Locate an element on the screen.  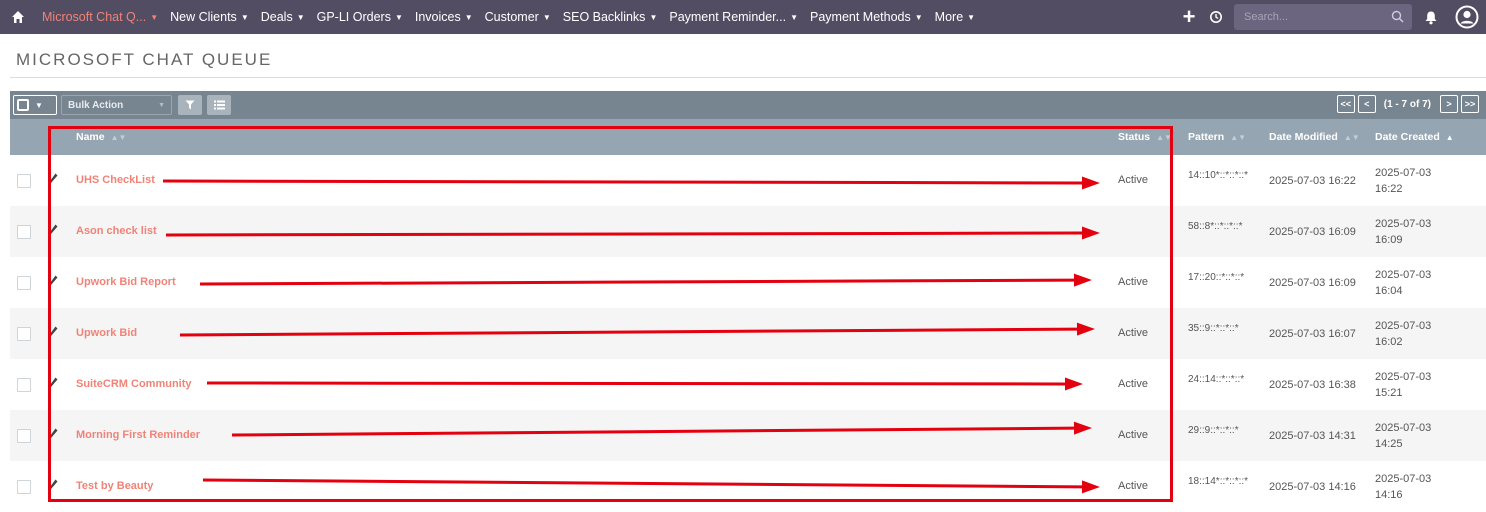
nav-item-deals: Deals ▼ is located at coordinates (283, 17).